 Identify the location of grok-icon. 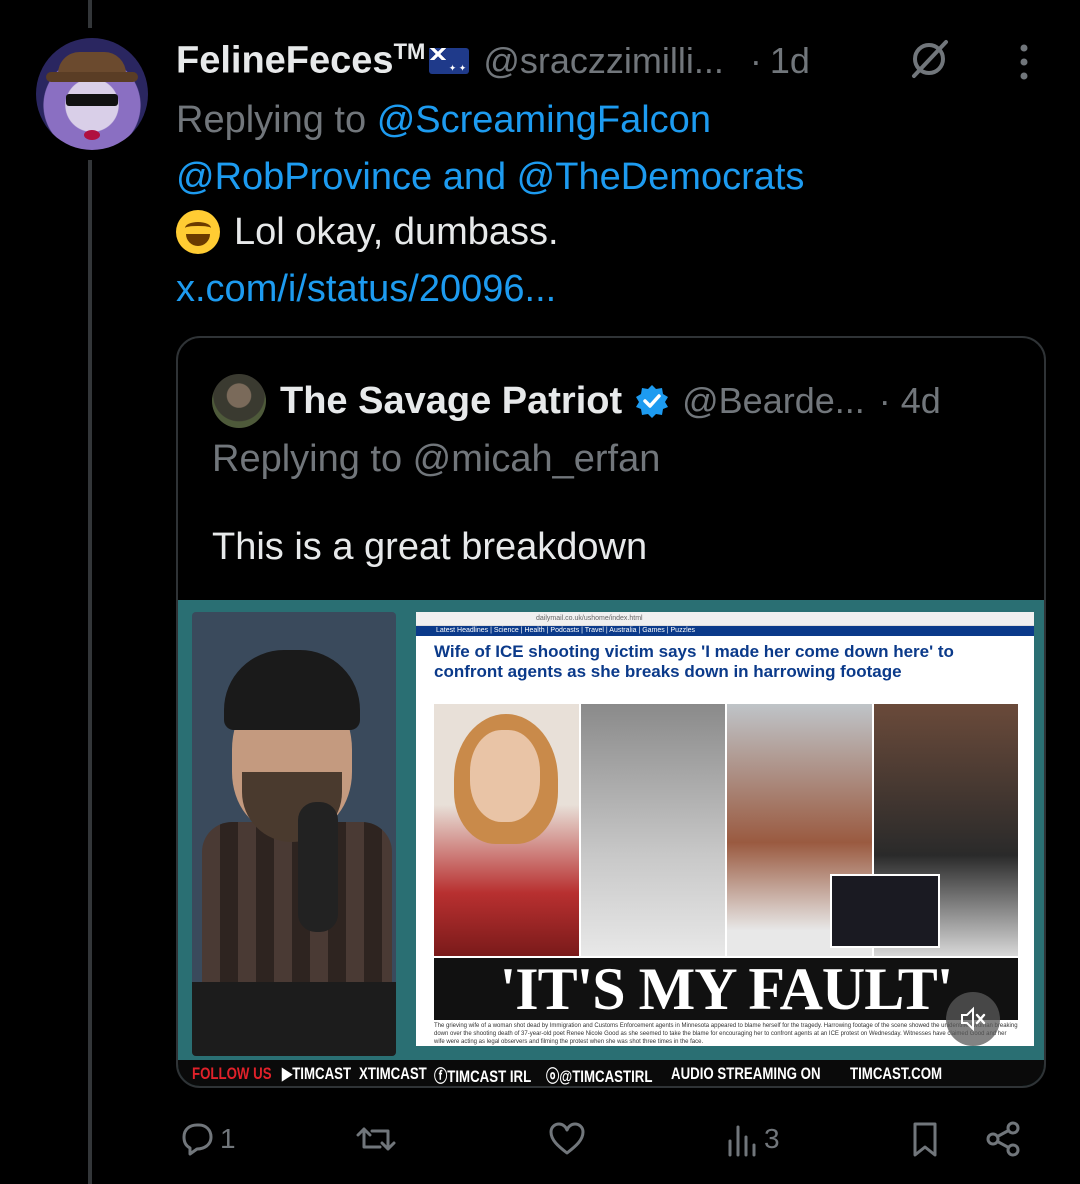
(929, 59).